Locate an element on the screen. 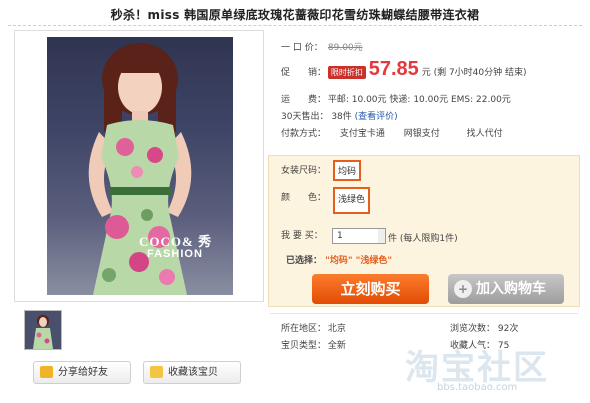  location-row: 所在地区： 北京 is located at coordinates (313, 327).